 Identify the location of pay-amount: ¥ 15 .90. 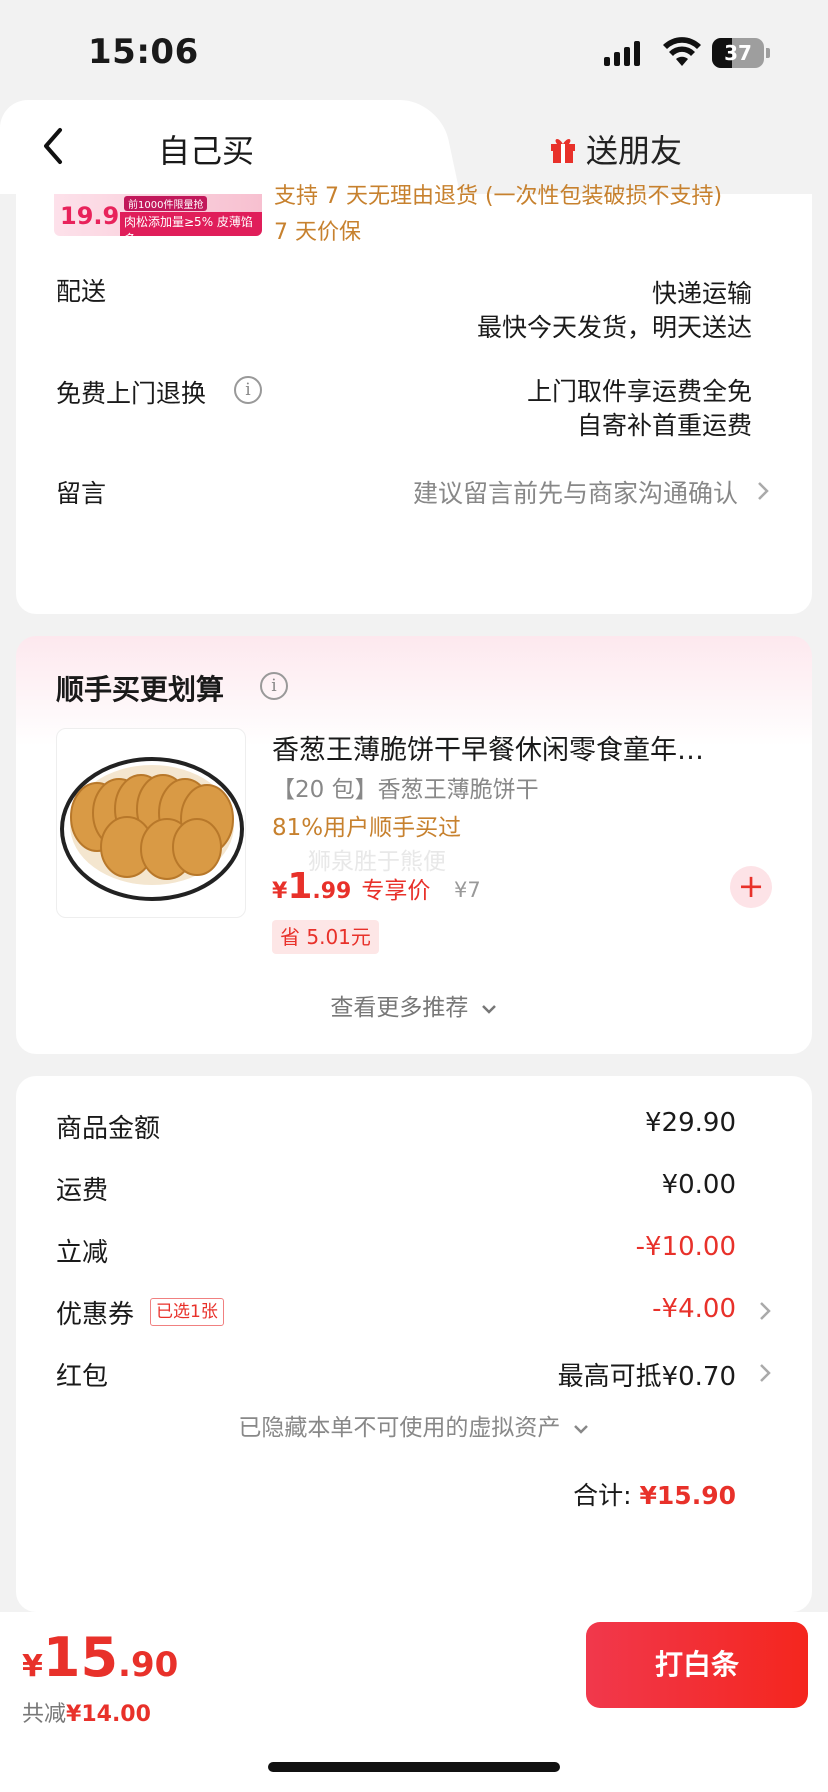
(100, 1657).